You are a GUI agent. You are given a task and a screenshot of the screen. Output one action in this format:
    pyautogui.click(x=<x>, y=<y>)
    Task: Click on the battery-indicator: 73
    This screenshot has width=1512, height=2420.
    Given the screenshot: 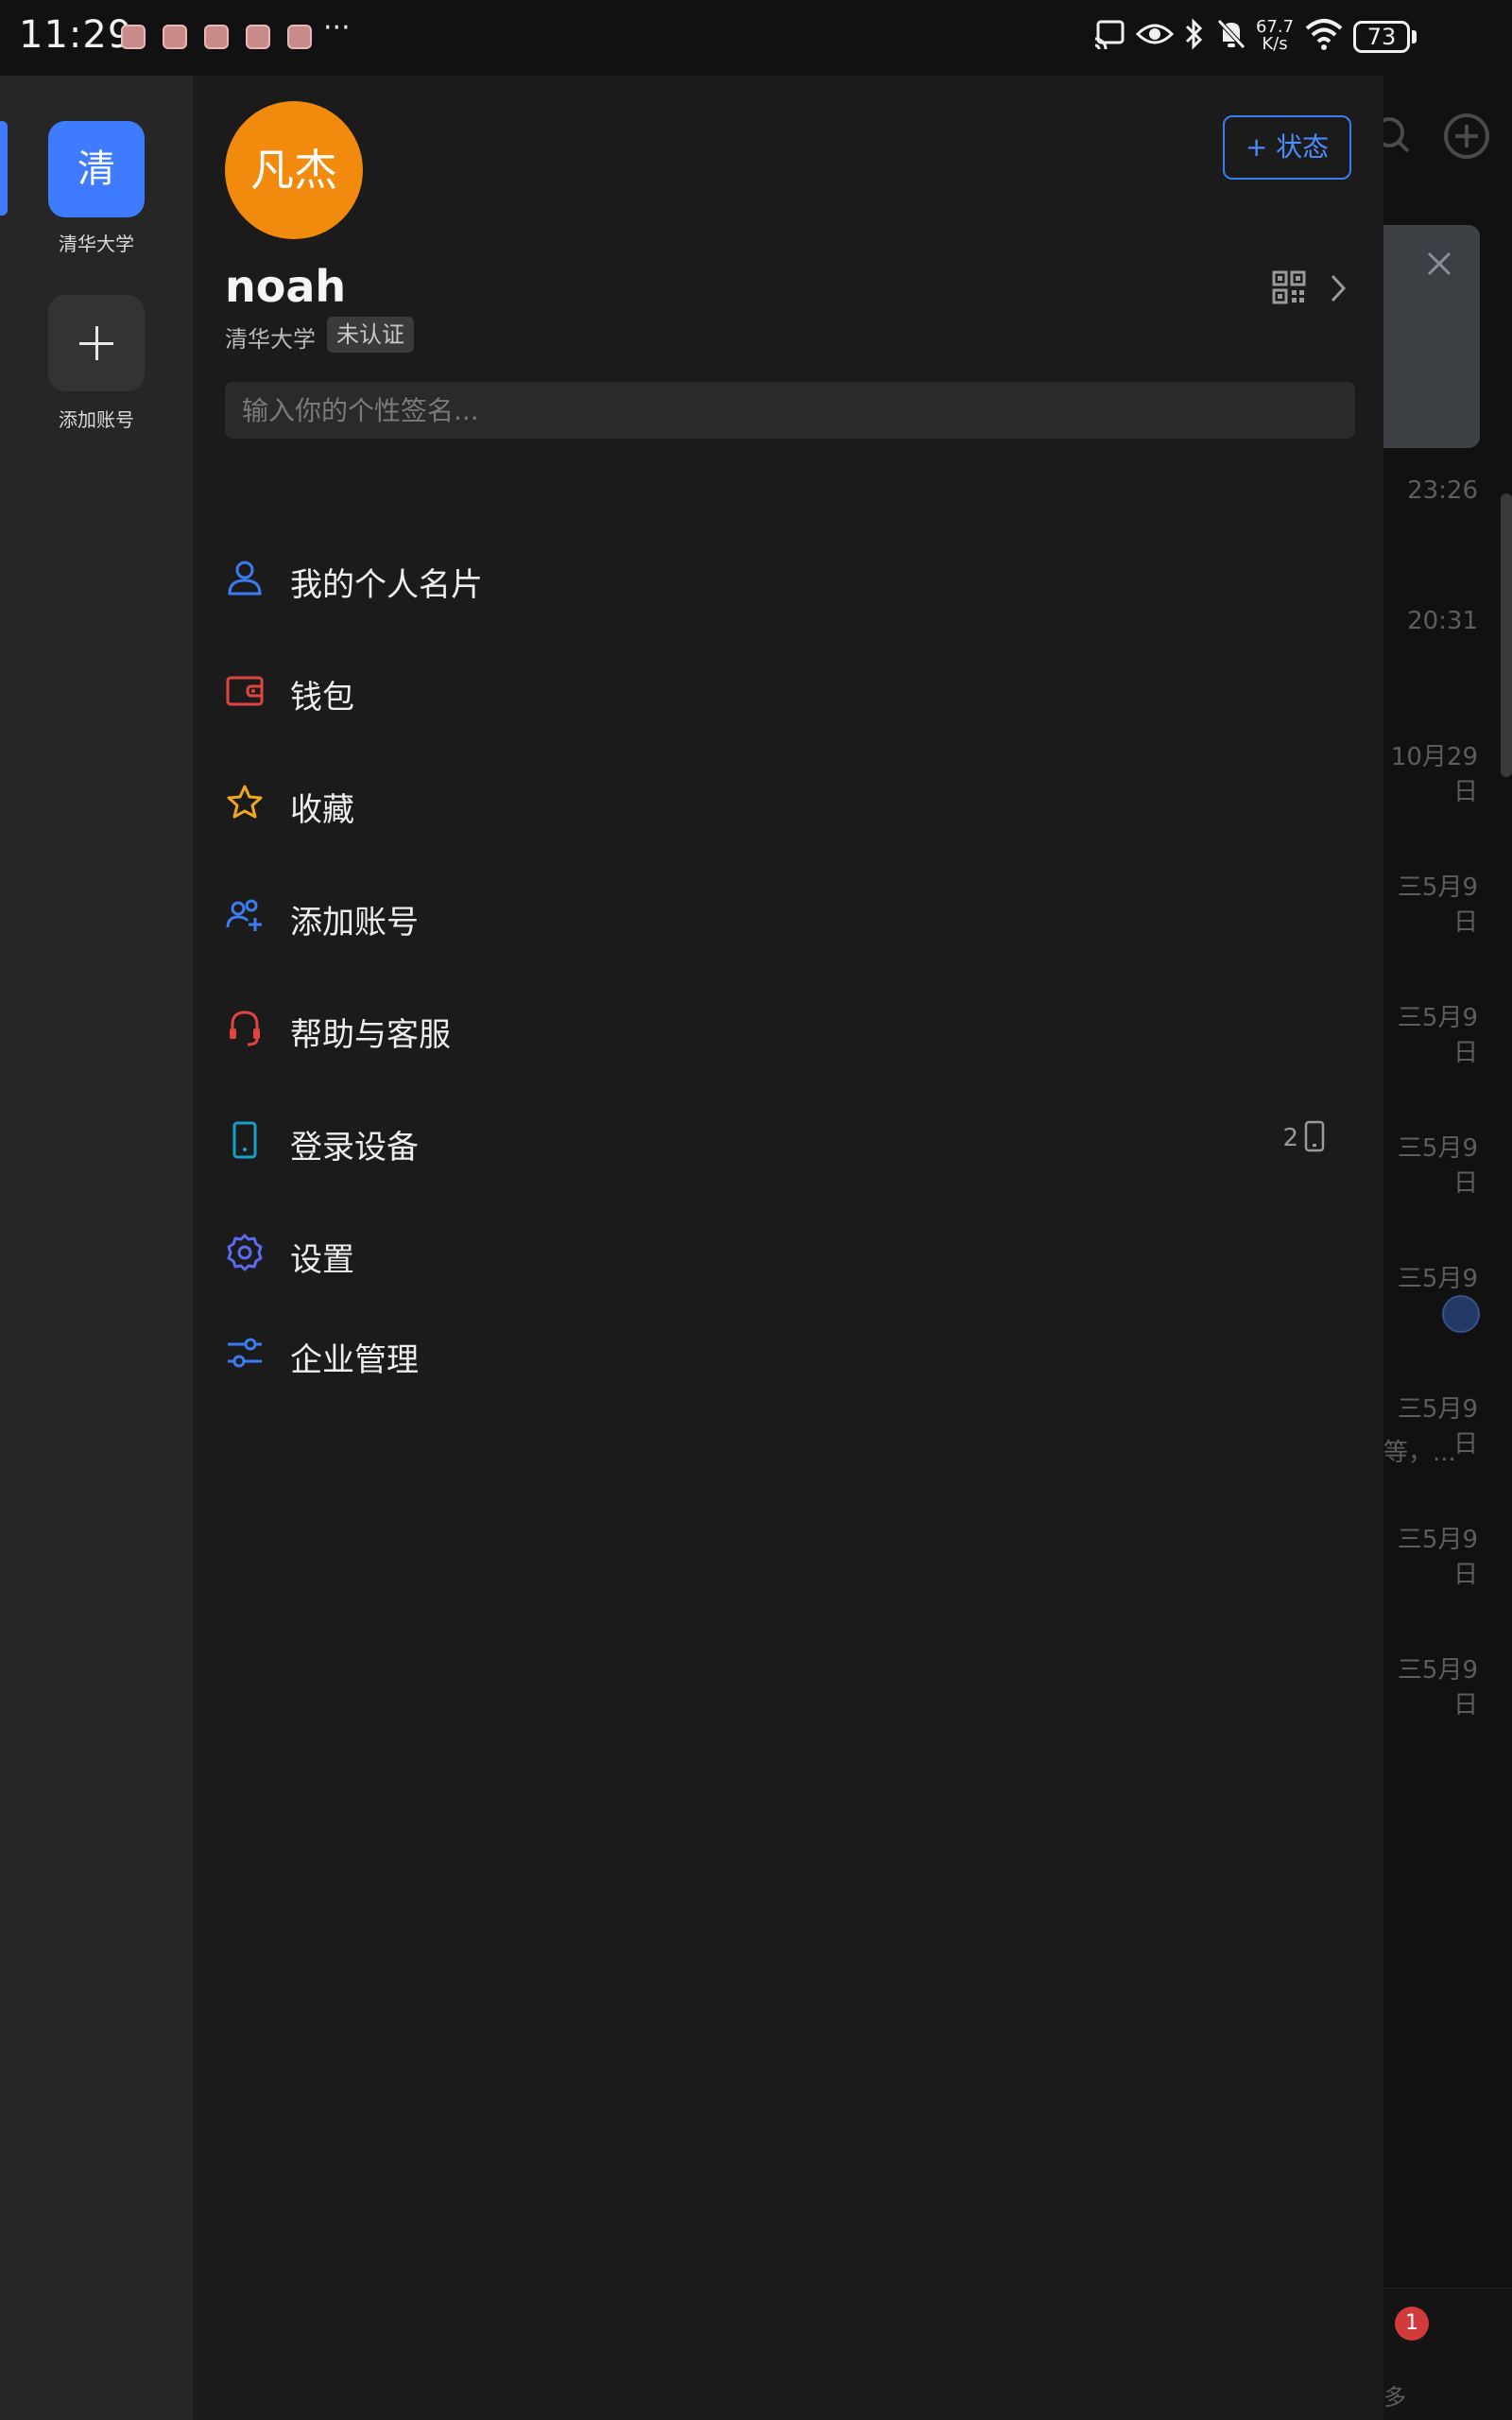 What is the action you would take?
    pyautogui.click(x=1381, y=37)
    